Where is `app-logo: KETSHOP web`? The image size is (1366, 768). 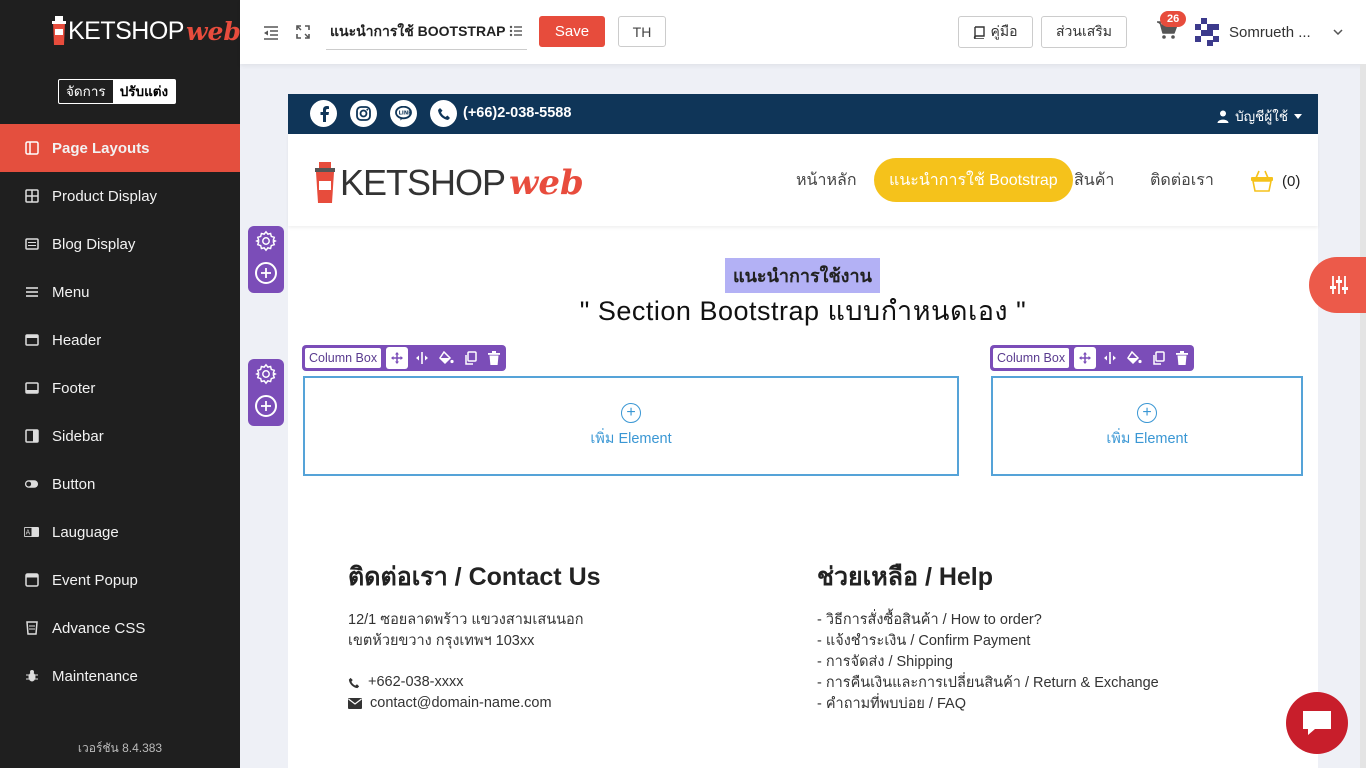 app-logo: KETSHOP web is located at coordinates (146, 31).